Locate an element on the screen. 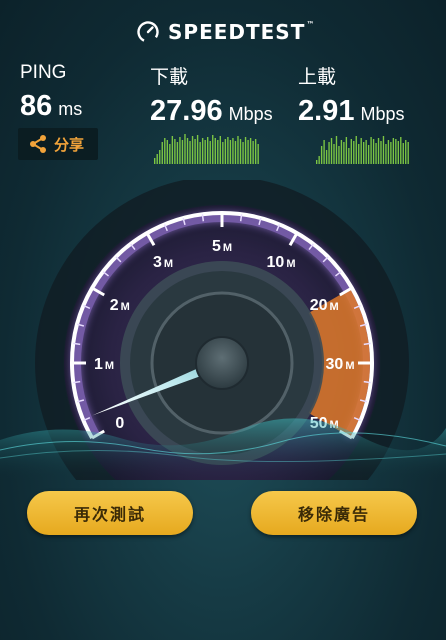 Image resolution: width=446 pixels, height=640 pixels. download-metric: 下載 27.96 Mbps is located at coordinates (211, 95).